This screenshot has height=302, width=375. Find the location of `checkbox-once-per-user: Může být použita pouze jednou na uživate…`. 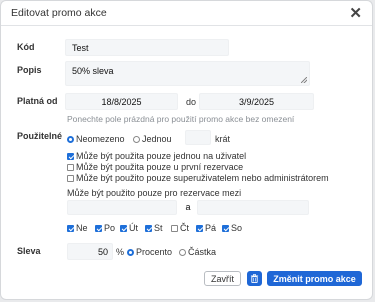

checkbox-once-per-user: Může být použita pouze jednou na uživate… is located at coordinates (156, 156).